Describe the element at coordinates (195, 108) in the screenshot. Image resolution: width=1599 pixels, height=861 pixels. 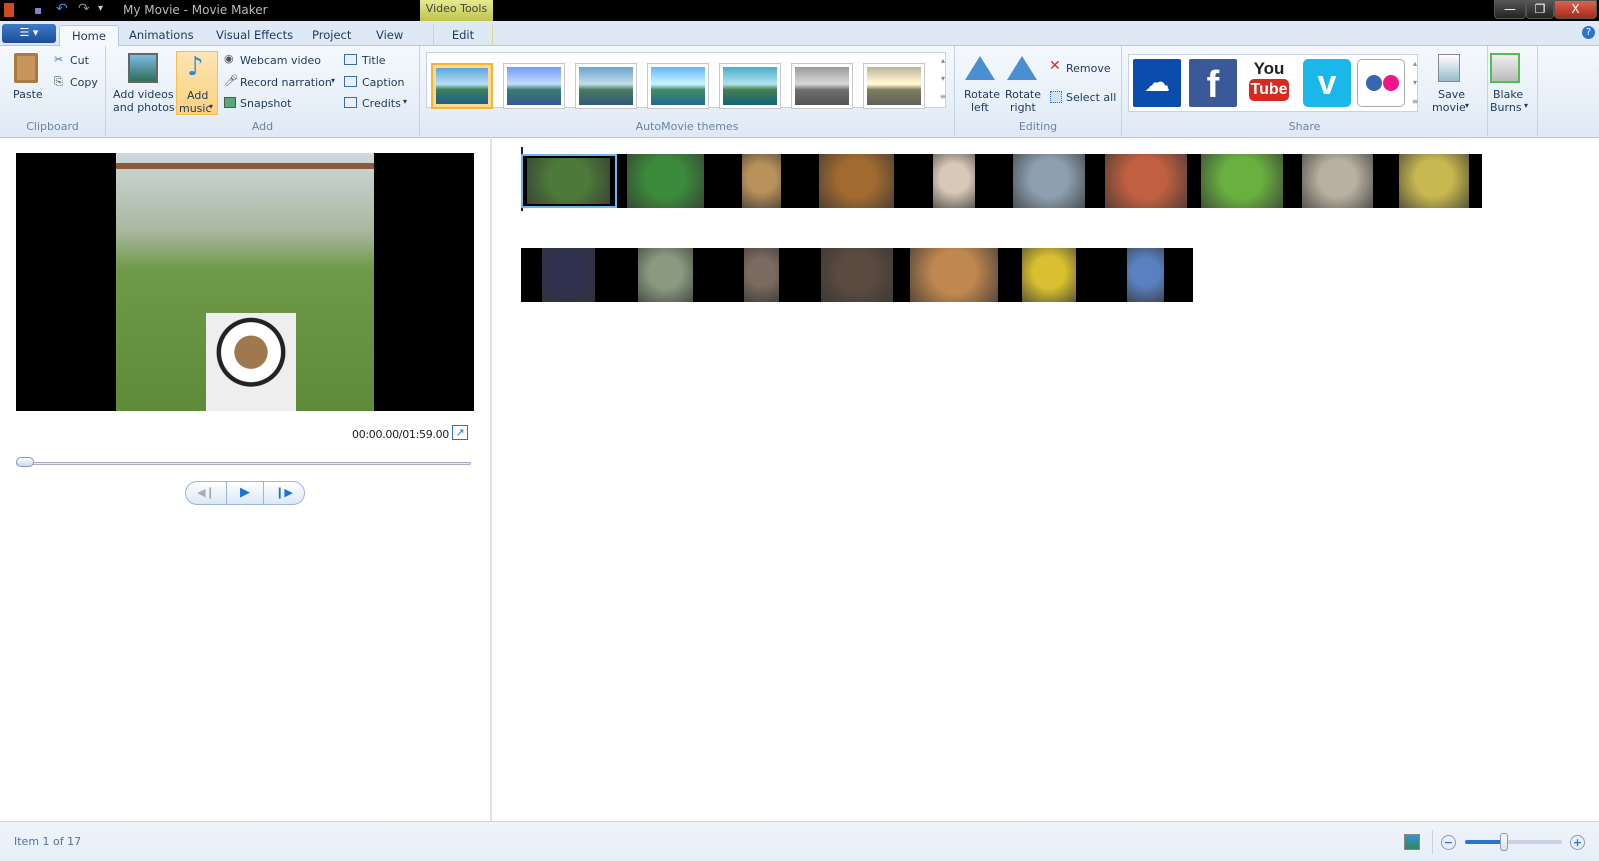
I see `add-music-label-2: music` at that location.